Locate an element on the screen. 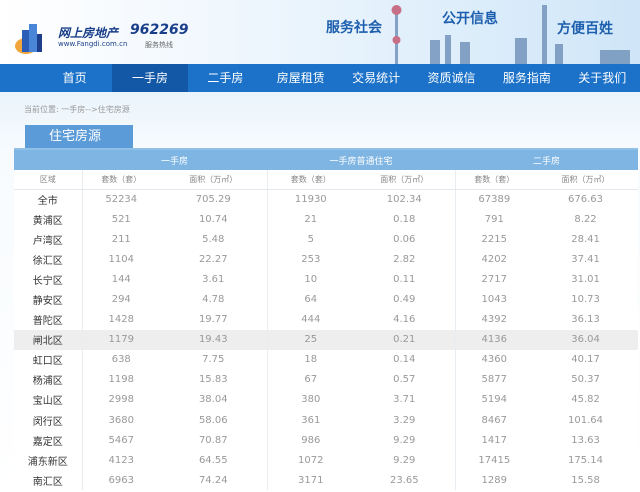 The width and height of the screenshot is (640, 492). district-name: 静安区 is located at coordinates (47, 302).